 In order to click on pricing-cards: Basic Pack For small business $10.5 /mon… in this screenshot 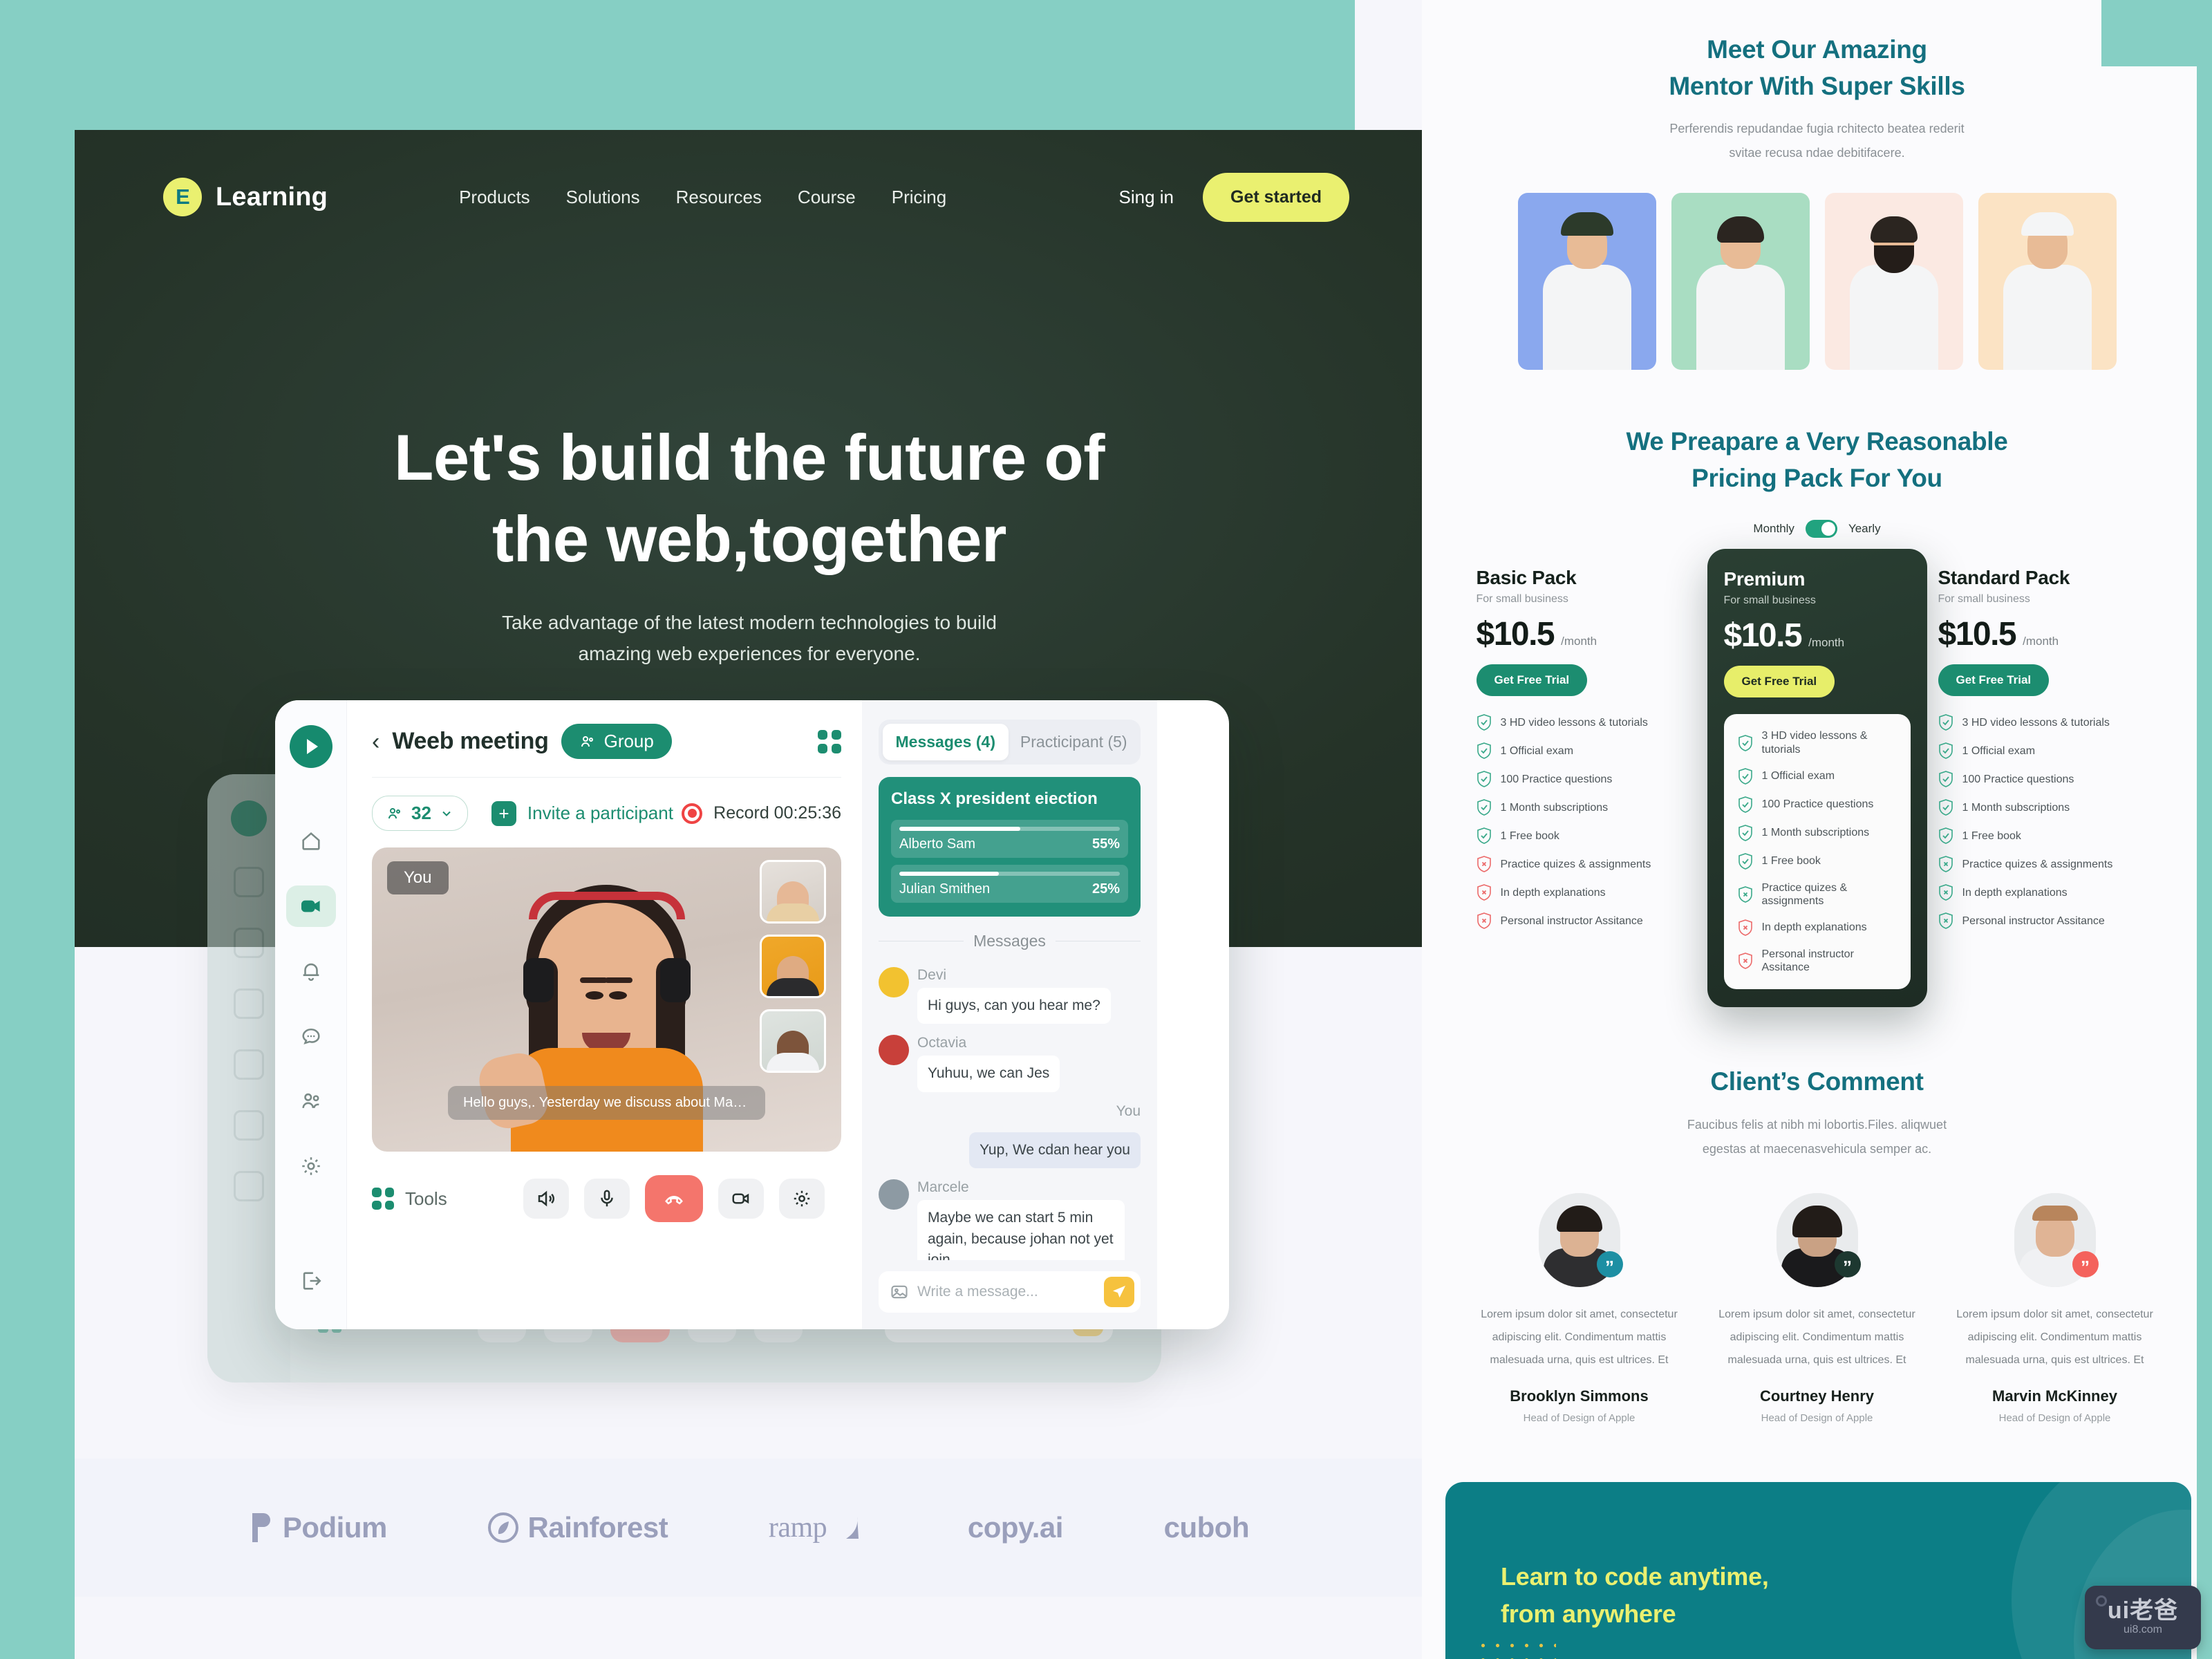, I will do `click(1817, 779)`.